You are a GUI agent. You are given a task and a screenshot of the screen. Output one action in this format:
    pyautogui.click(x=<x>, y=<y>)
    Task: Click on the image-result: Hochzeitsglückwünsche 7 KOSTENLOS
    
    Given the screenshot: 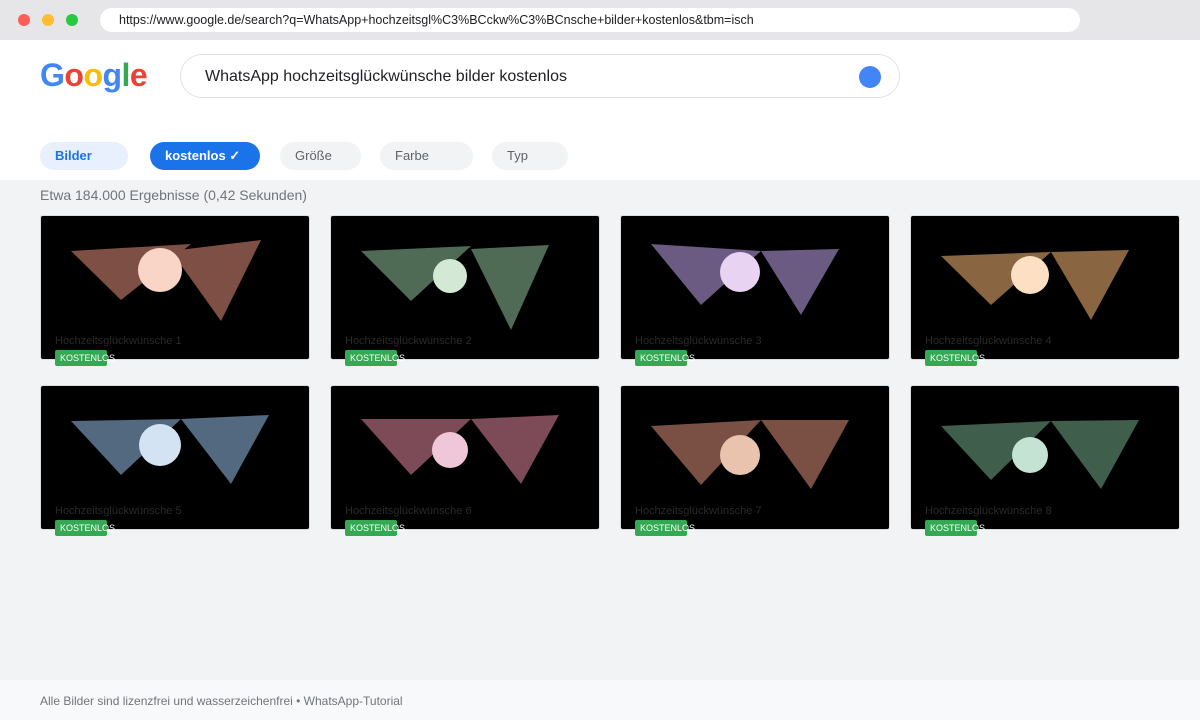 What is the action you would take?
    pyautogui.click(x=755, y=460)
    